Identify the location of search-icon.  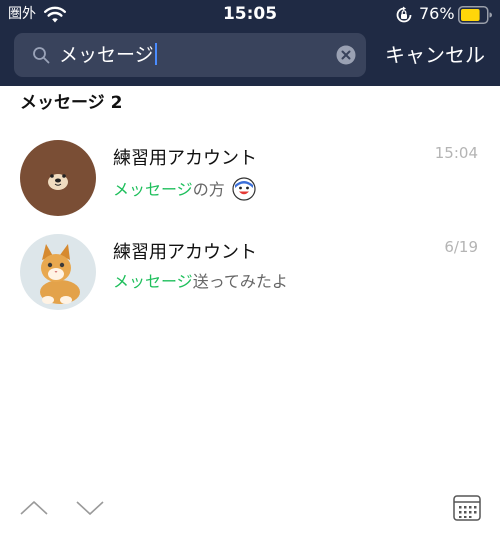
(41, 55).